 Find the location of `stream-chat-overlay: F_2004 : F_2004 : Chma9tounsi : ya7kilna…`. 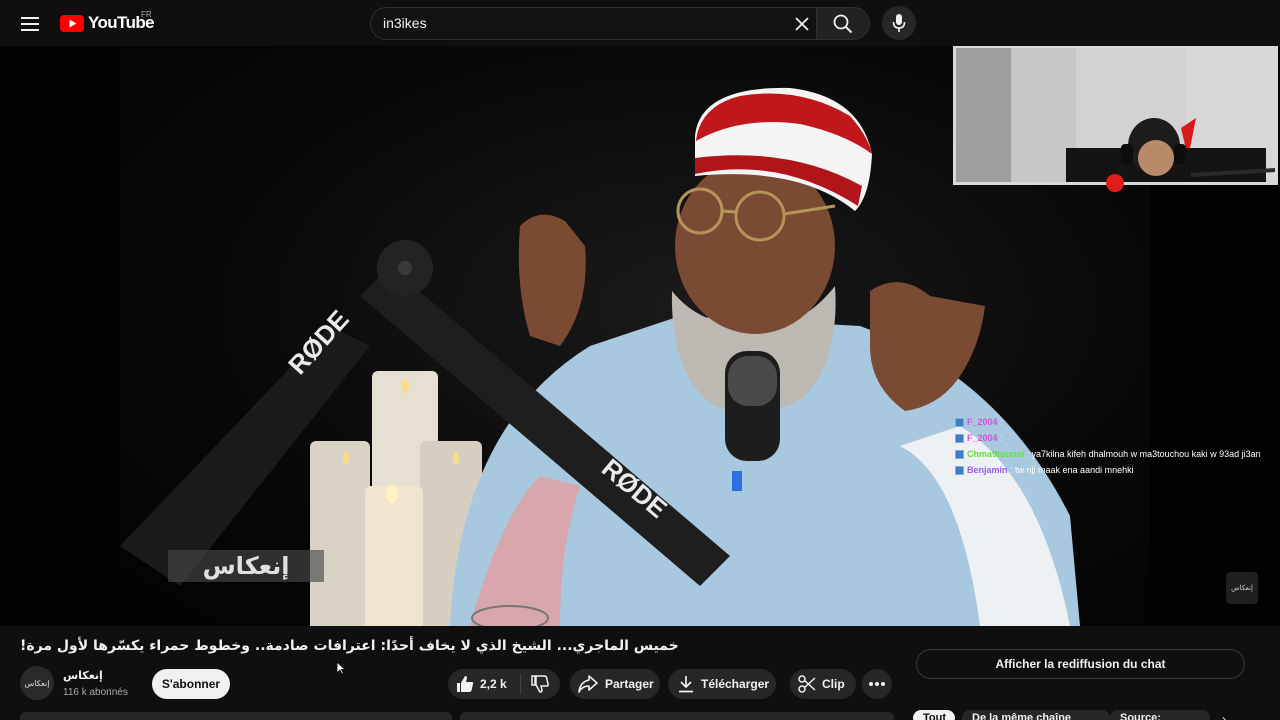

stream-chat-overlay: F_2004 : F_2004 : Chma9tounsi : ya7kilna… is located at coordinates (1114, 446).